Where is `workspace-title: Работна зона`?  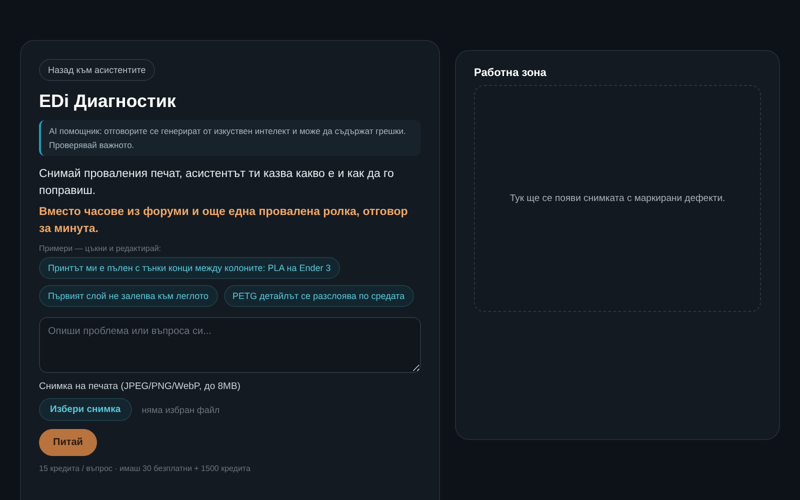 workspace-title: Работна зона is located at coordinates (511, 73).